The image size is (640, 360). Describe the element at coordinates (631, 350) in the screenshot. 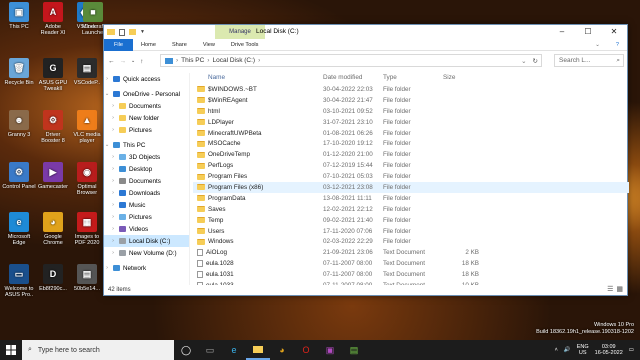

I see `notification-icon: ▭` at that location.